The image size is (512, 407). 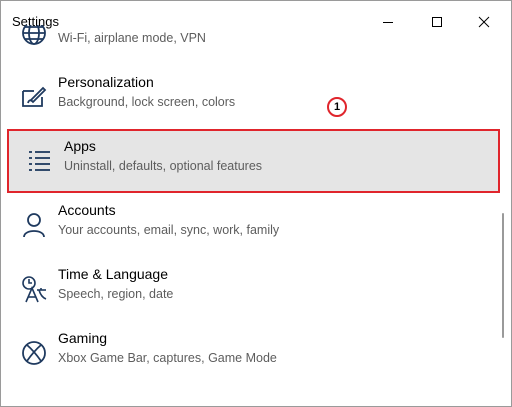 I want to click on xbox-icon, so click(x=34, y=353).